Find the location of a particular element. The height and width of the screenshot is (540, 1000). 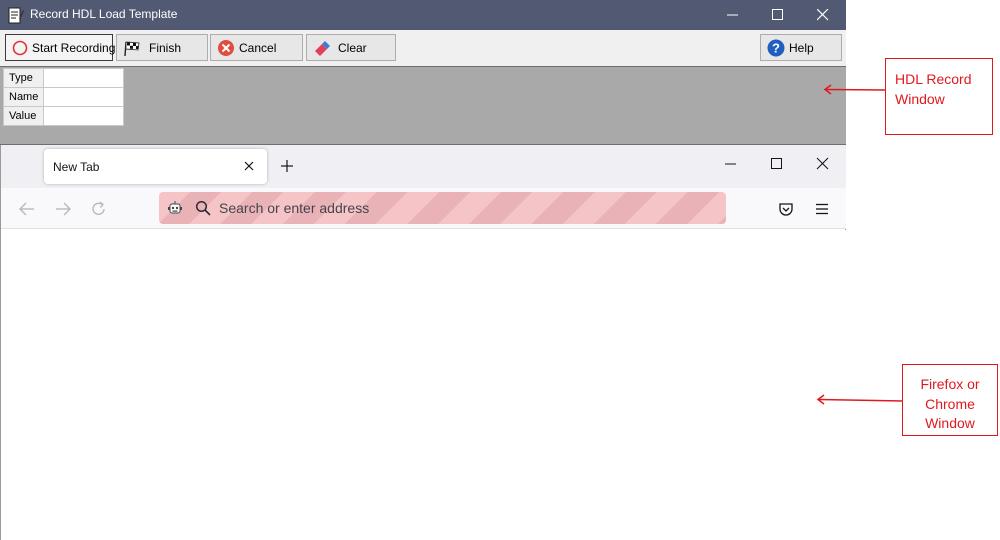

new-tab-plus-icon is located at coordinates (287, 166).